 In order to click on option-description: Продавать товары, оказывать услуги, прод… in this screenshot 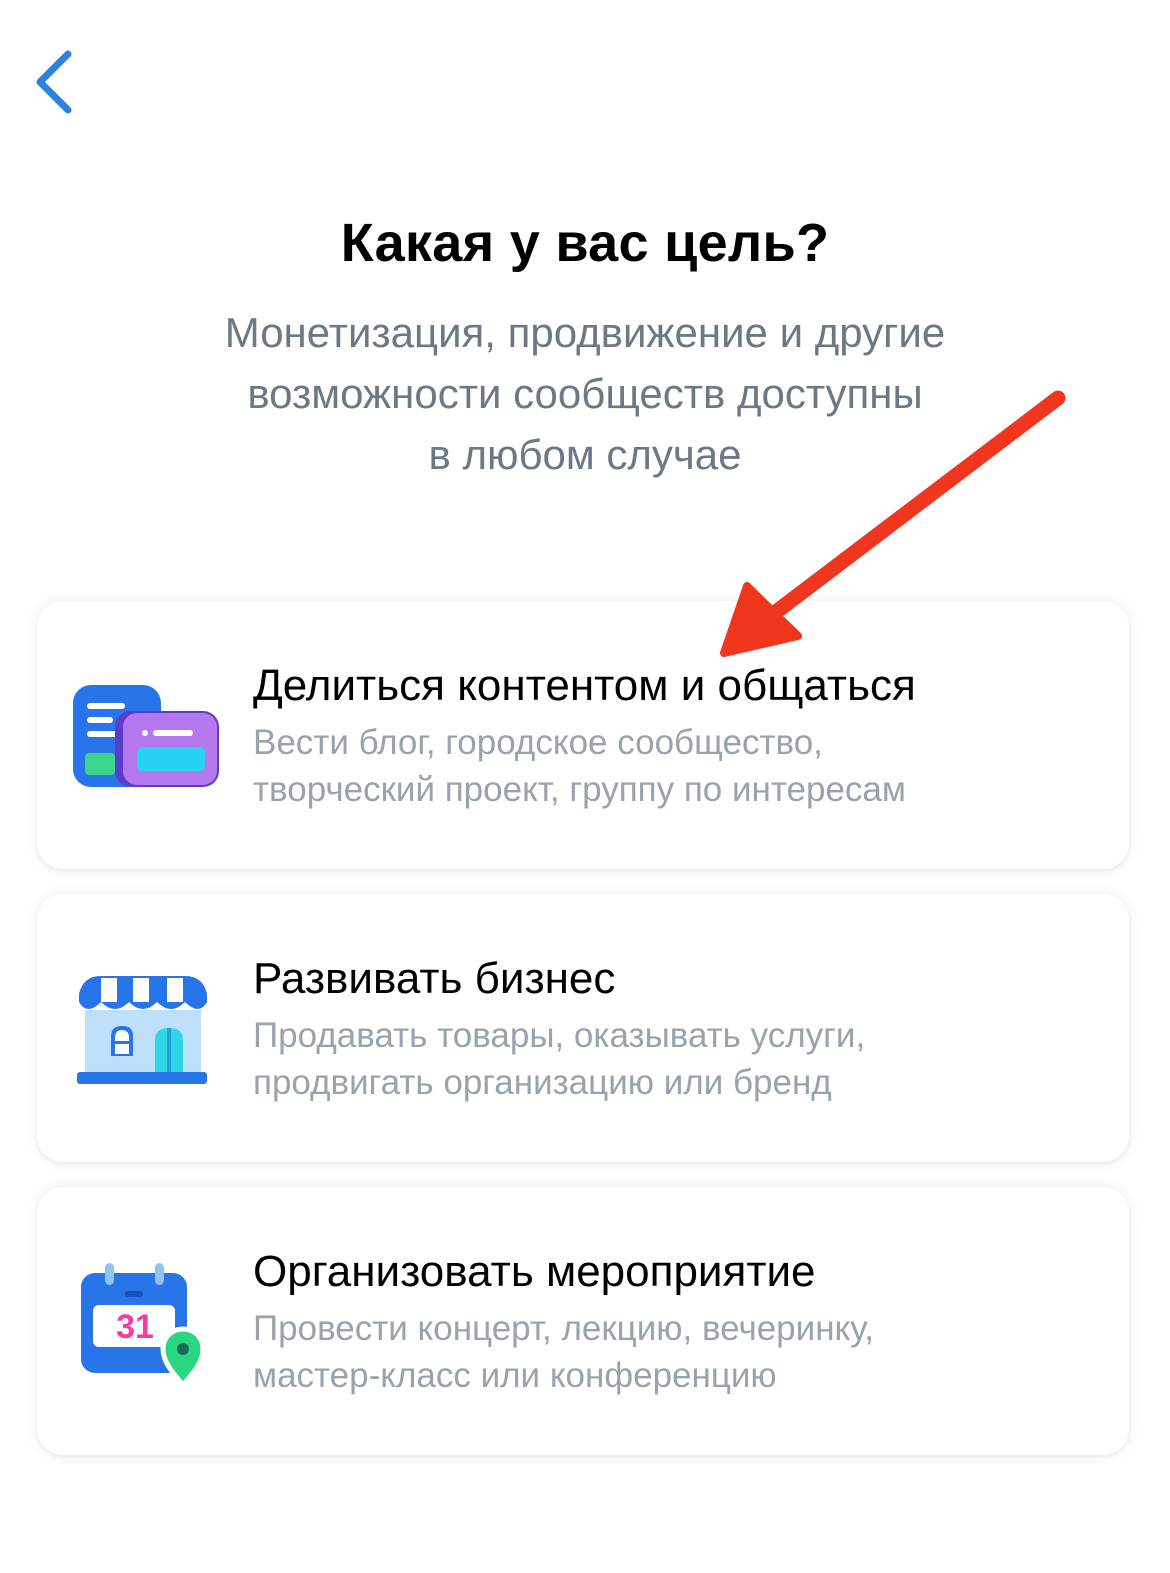, I will do `click(559, 1059)`.